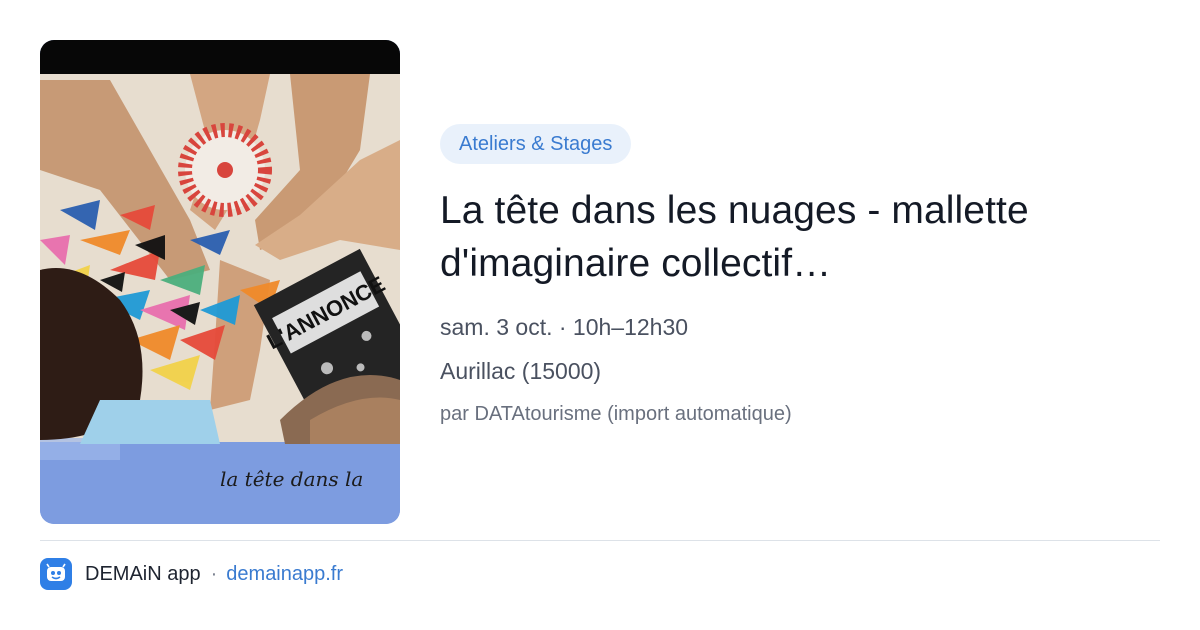 This screenshot has width=1200, height=630. Describe the element at coordinates (600, 540) in the screenshot. I see `footer-divider` at that location.